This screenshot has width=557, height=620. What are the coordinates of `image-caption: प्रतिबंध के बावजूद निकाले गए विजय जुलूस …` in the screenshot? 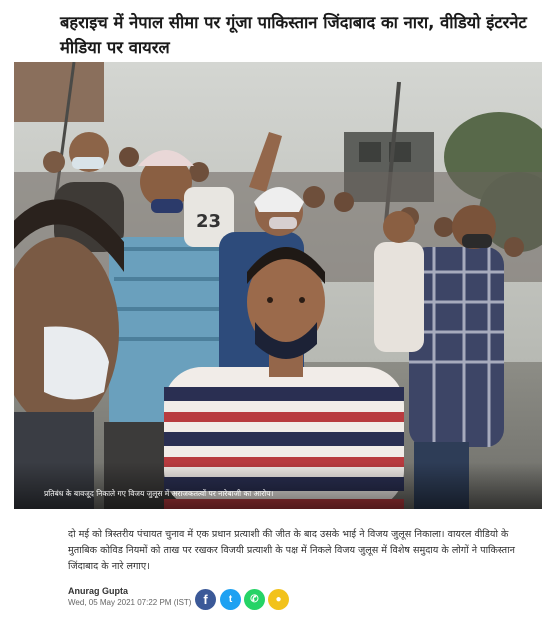 It's located at (159, 493).